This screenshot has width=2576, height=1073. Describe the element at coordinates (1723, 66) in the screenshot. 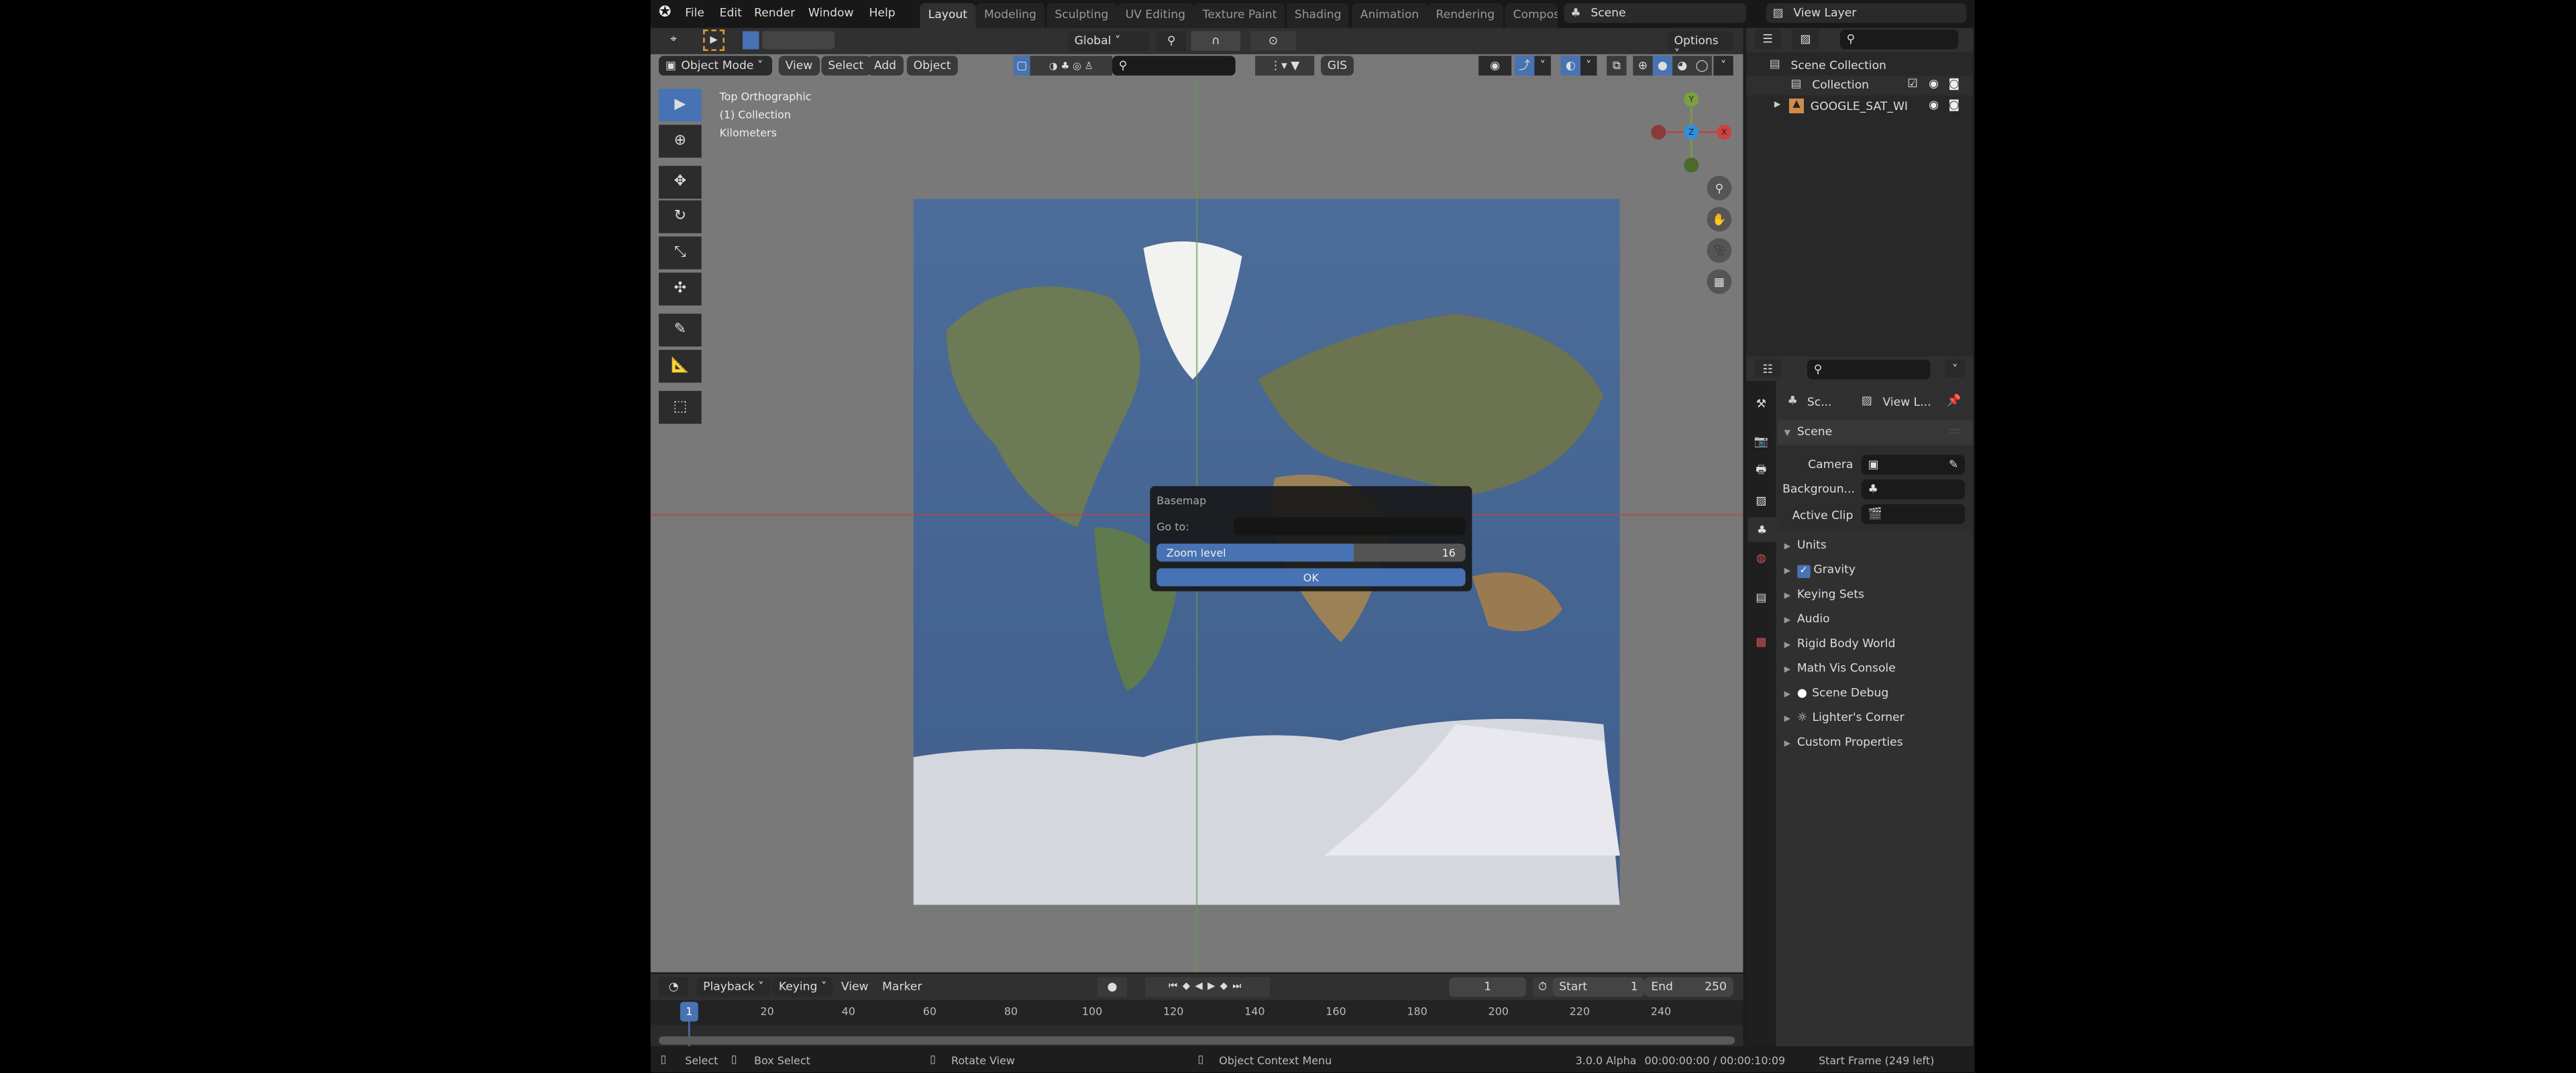

I see `shading-dropdown-icon: ˅` at that location.